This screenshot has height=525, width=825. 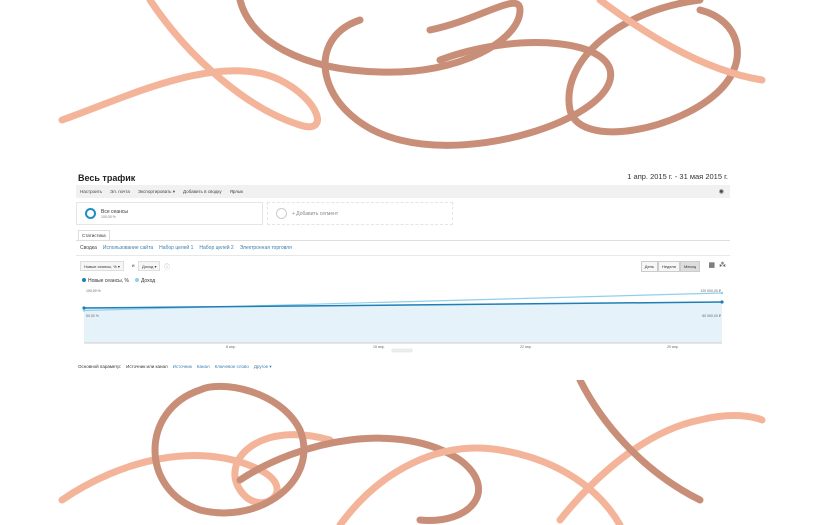 I want to click on segment-percent: 100,00 %, so click(x=108, y=216).